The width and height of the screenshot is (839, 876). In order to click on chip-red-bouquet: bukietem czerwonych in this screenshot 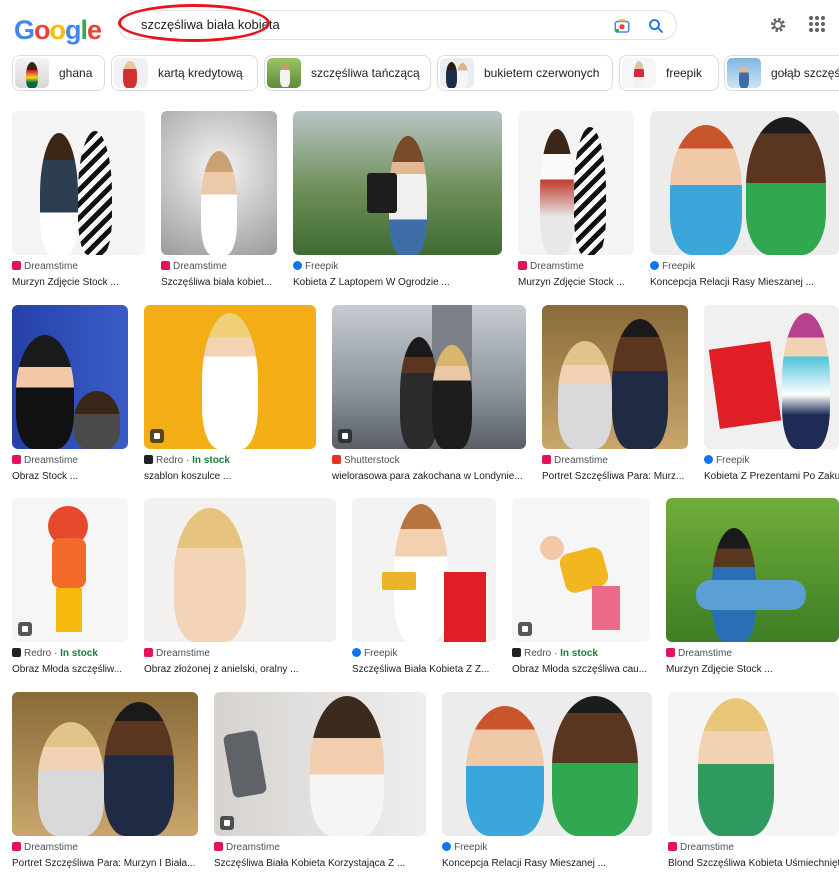, I will do `click(525, 73)`.